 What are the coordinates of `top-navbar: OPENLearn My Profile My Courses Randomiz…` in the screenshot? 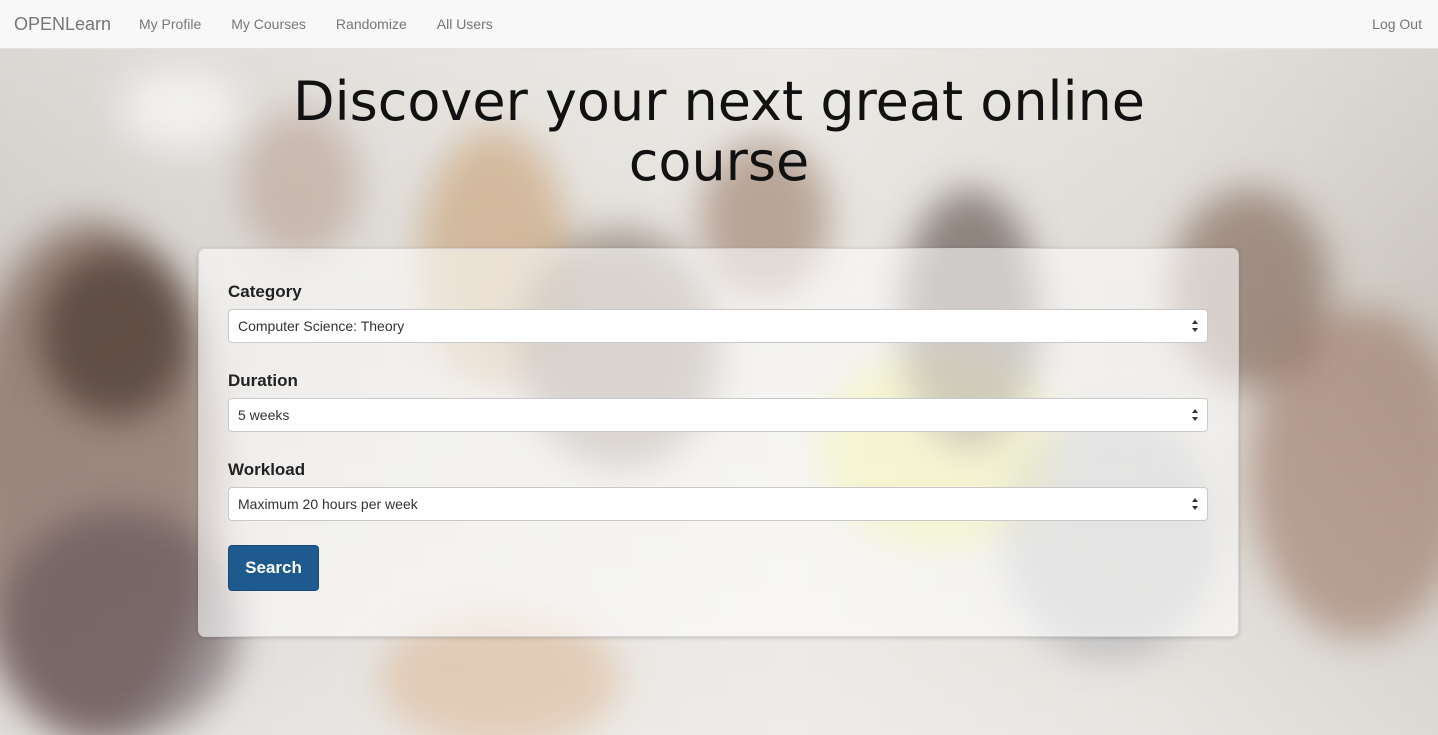 It's located at (719, 24).